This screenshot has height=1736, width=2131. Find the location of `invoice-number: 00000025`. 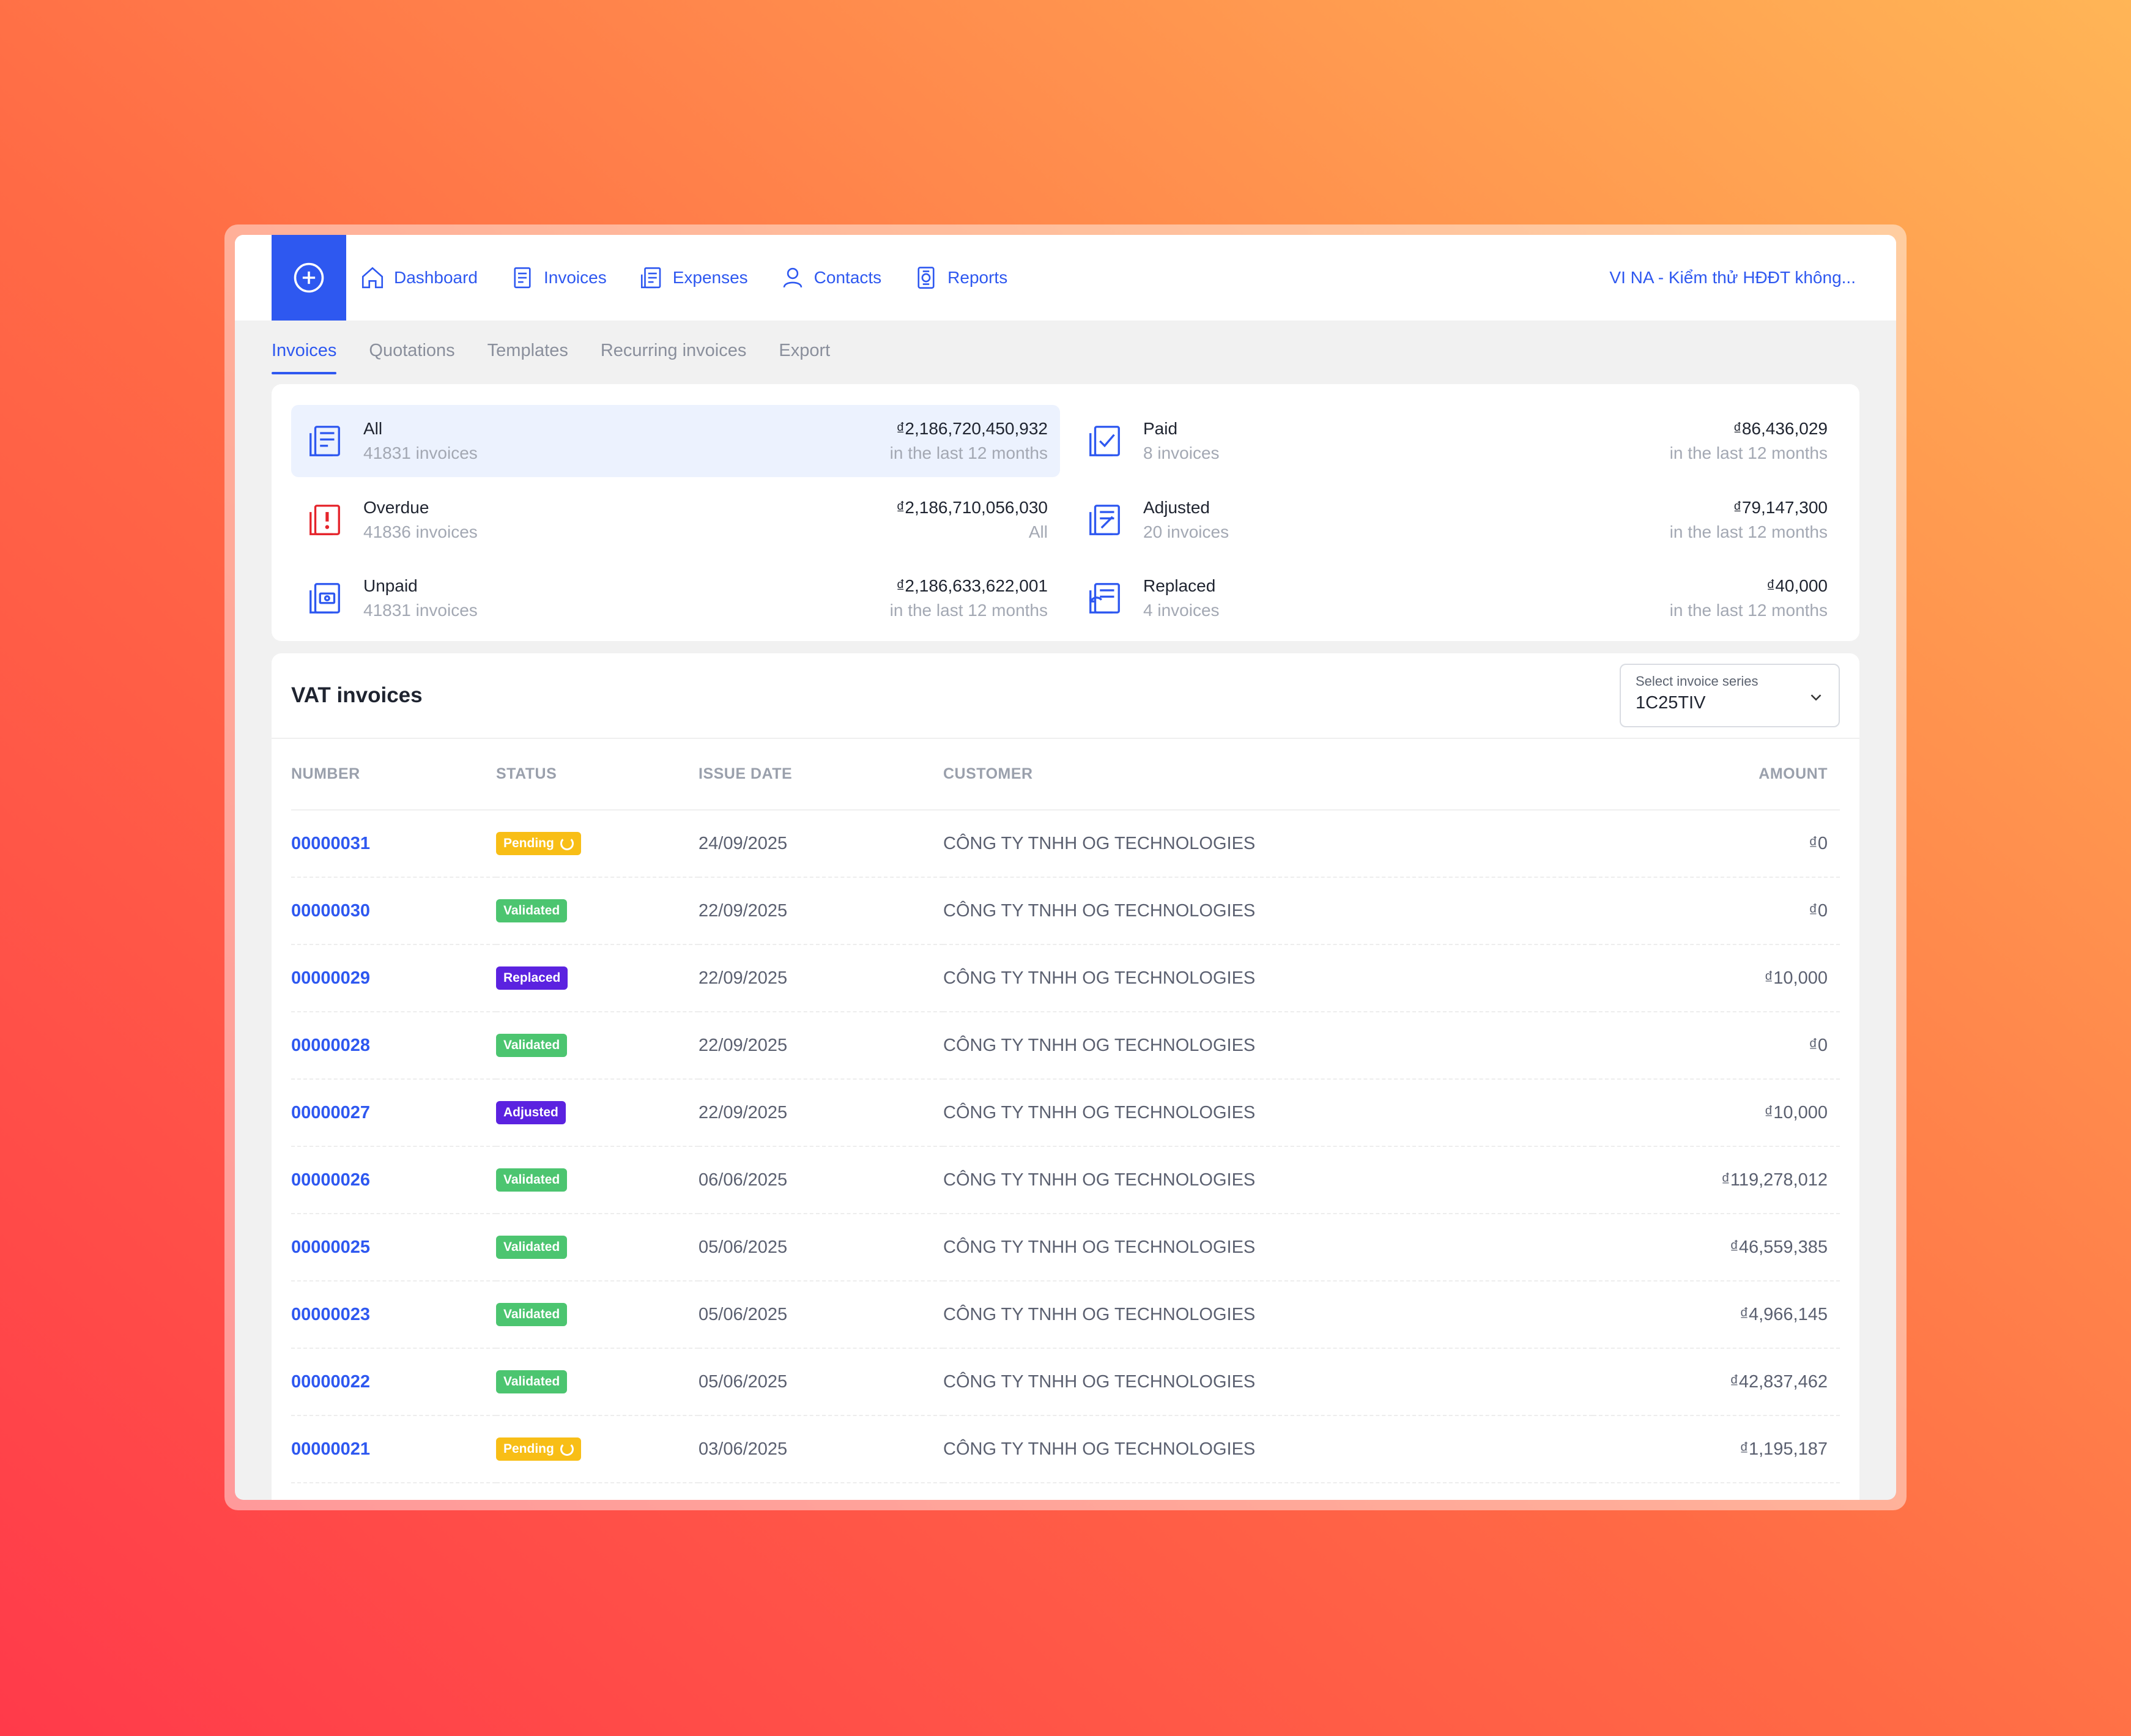

invoice-number: 00000025 is located at coordinates (393, 1248).